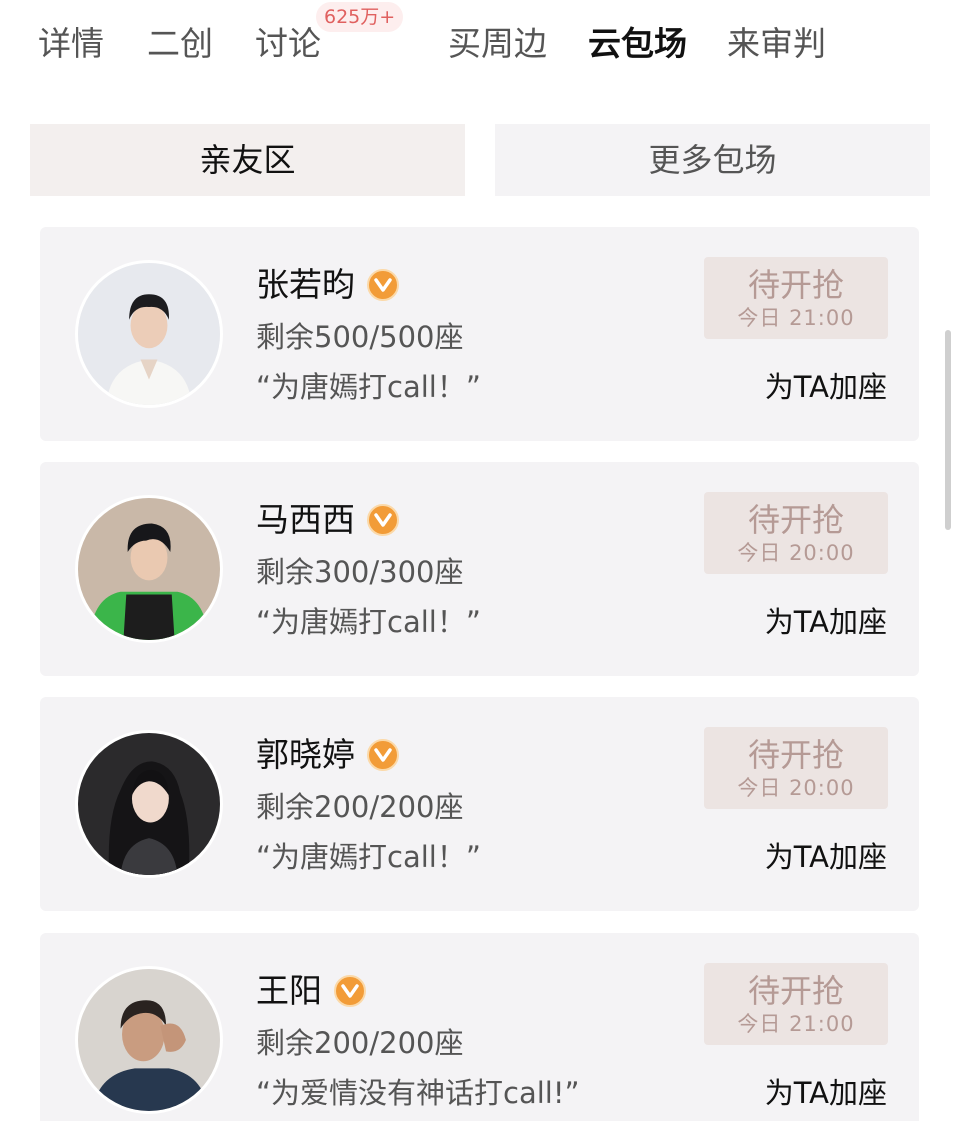 This screenshot has width=960, height=1121. I want to click on host-name: 张若昀, so click(305, 284).